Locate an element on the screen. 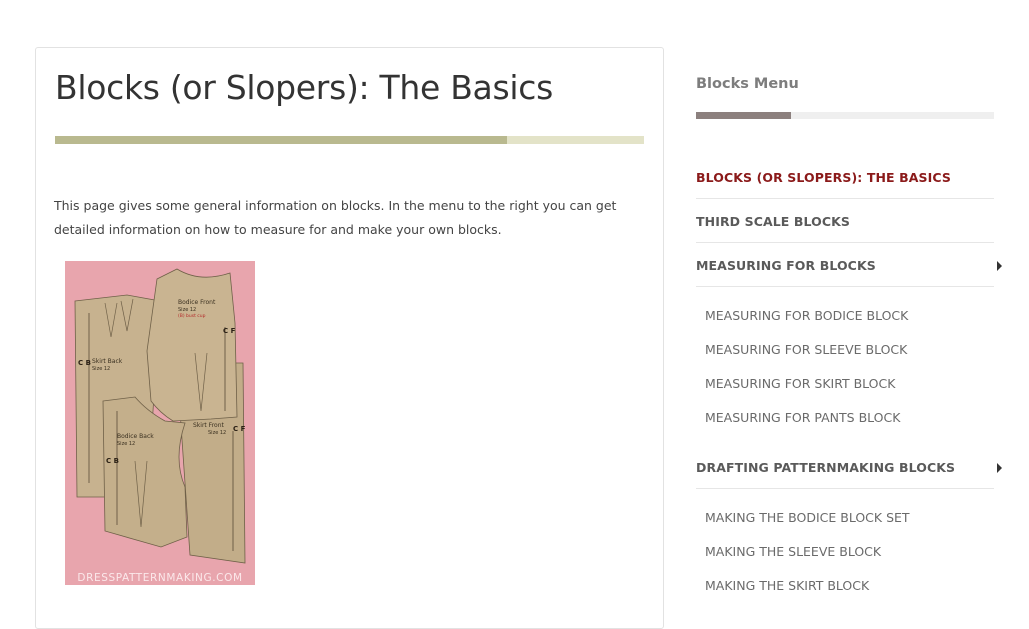  skirt-back-size: Size 12 is located at coordinates (101, 369).